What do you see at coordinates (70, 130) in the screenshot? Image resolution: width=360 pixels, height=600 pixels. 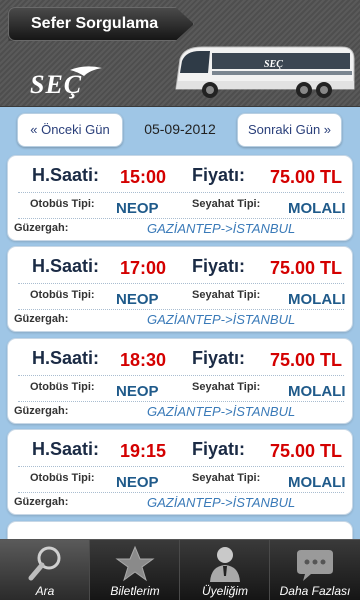 I see `previous-day-button: « Önceki Gün` at bounding box center [70, 130].